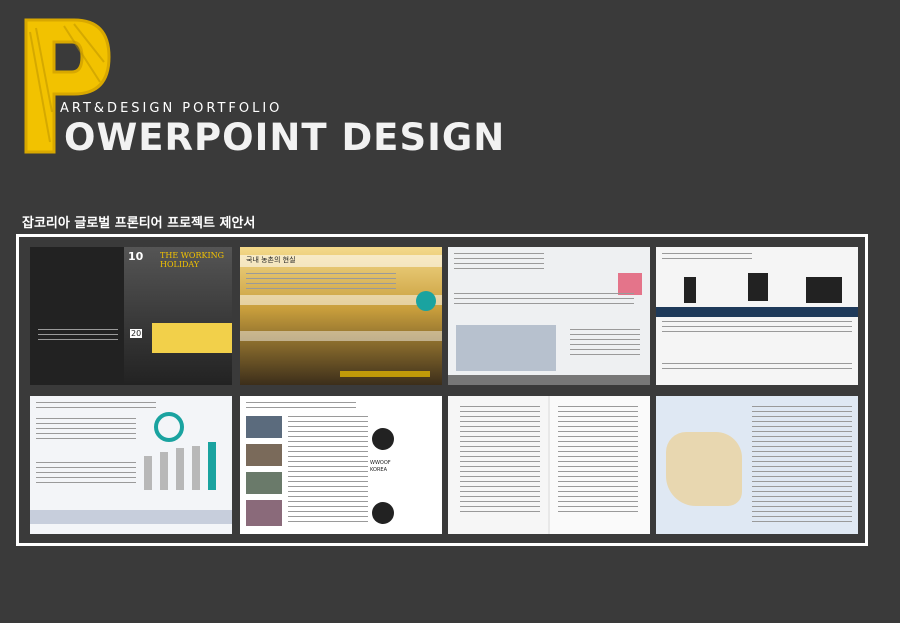  What do you see at coordinates (426, 301) in the screenshot?
I see `slide-2-pie-chart` at bounding box center [426, 301].